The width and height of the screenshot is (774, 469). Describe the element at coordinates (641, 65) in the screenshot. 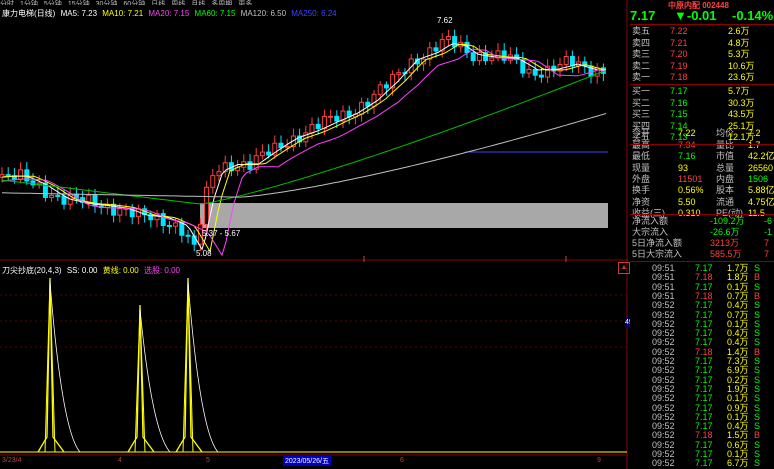

I see `ask-label: 卖二` at that location.